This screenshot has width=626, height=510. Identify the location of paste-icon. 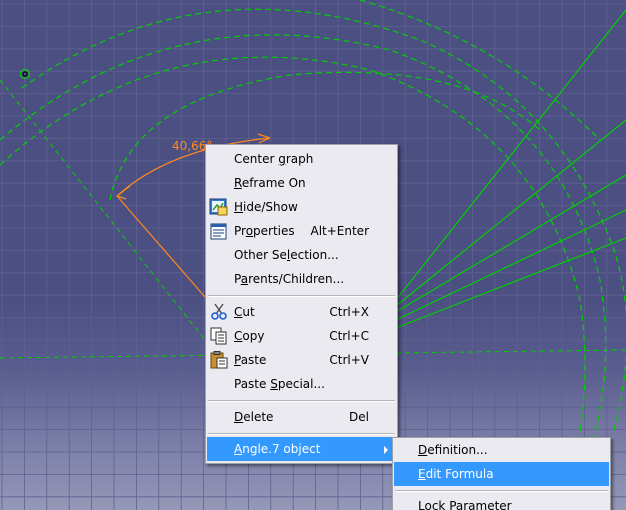
(219, 360).